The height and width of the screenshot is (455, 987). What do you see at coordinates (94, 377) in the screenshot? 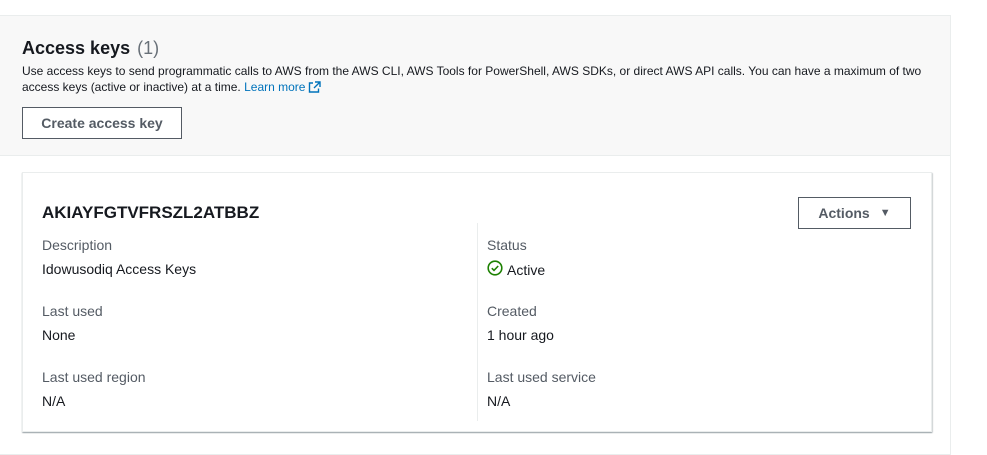
I see `last-used-region-label: Last used region` at bounding box center [94, 377].